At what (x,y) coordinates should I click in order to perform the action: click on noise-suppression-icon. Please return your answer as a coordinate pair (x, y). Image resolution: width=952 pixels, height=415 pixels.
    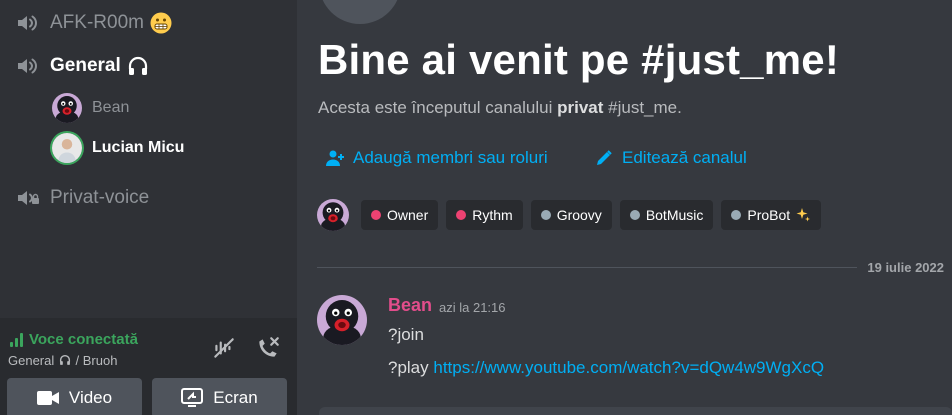
    Looking at the image, I should click on (224, 348).